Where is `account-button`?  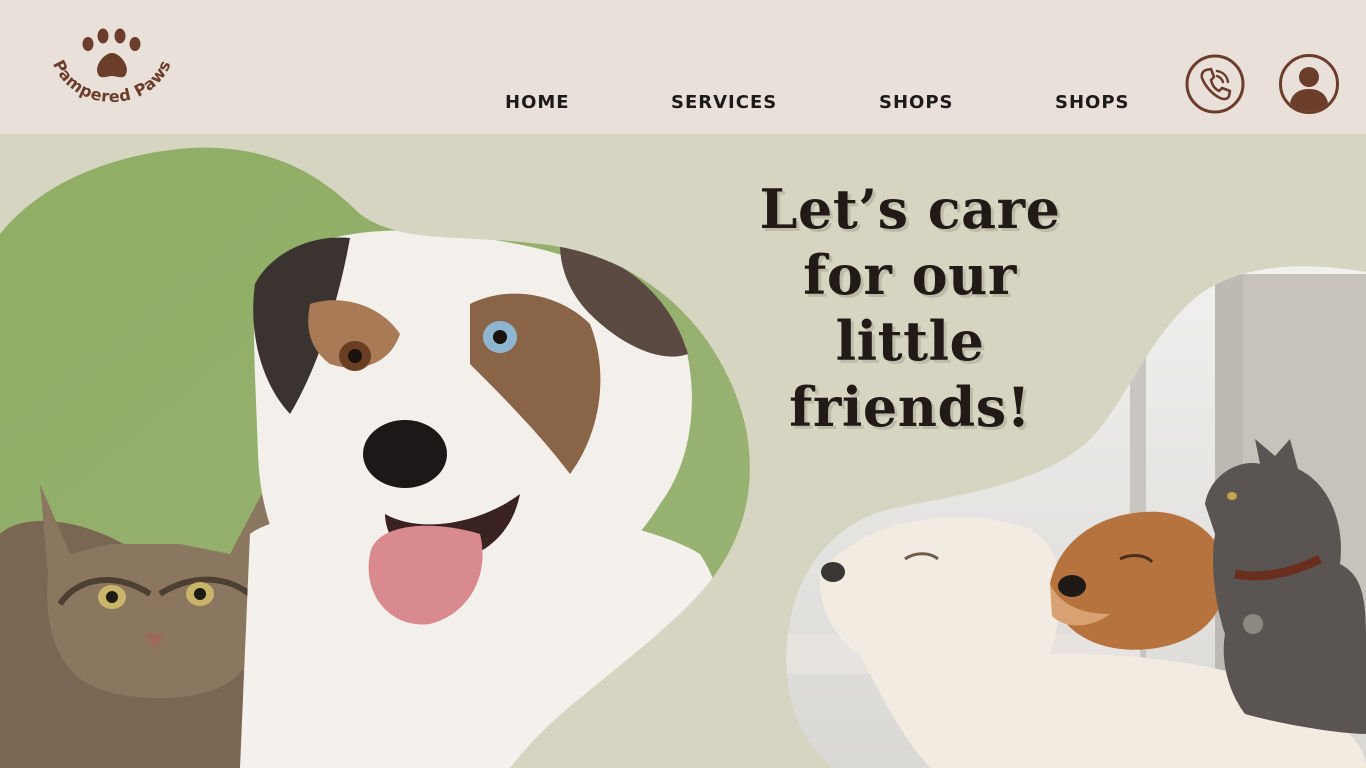 account-button is located at coordinates (1309, 84).